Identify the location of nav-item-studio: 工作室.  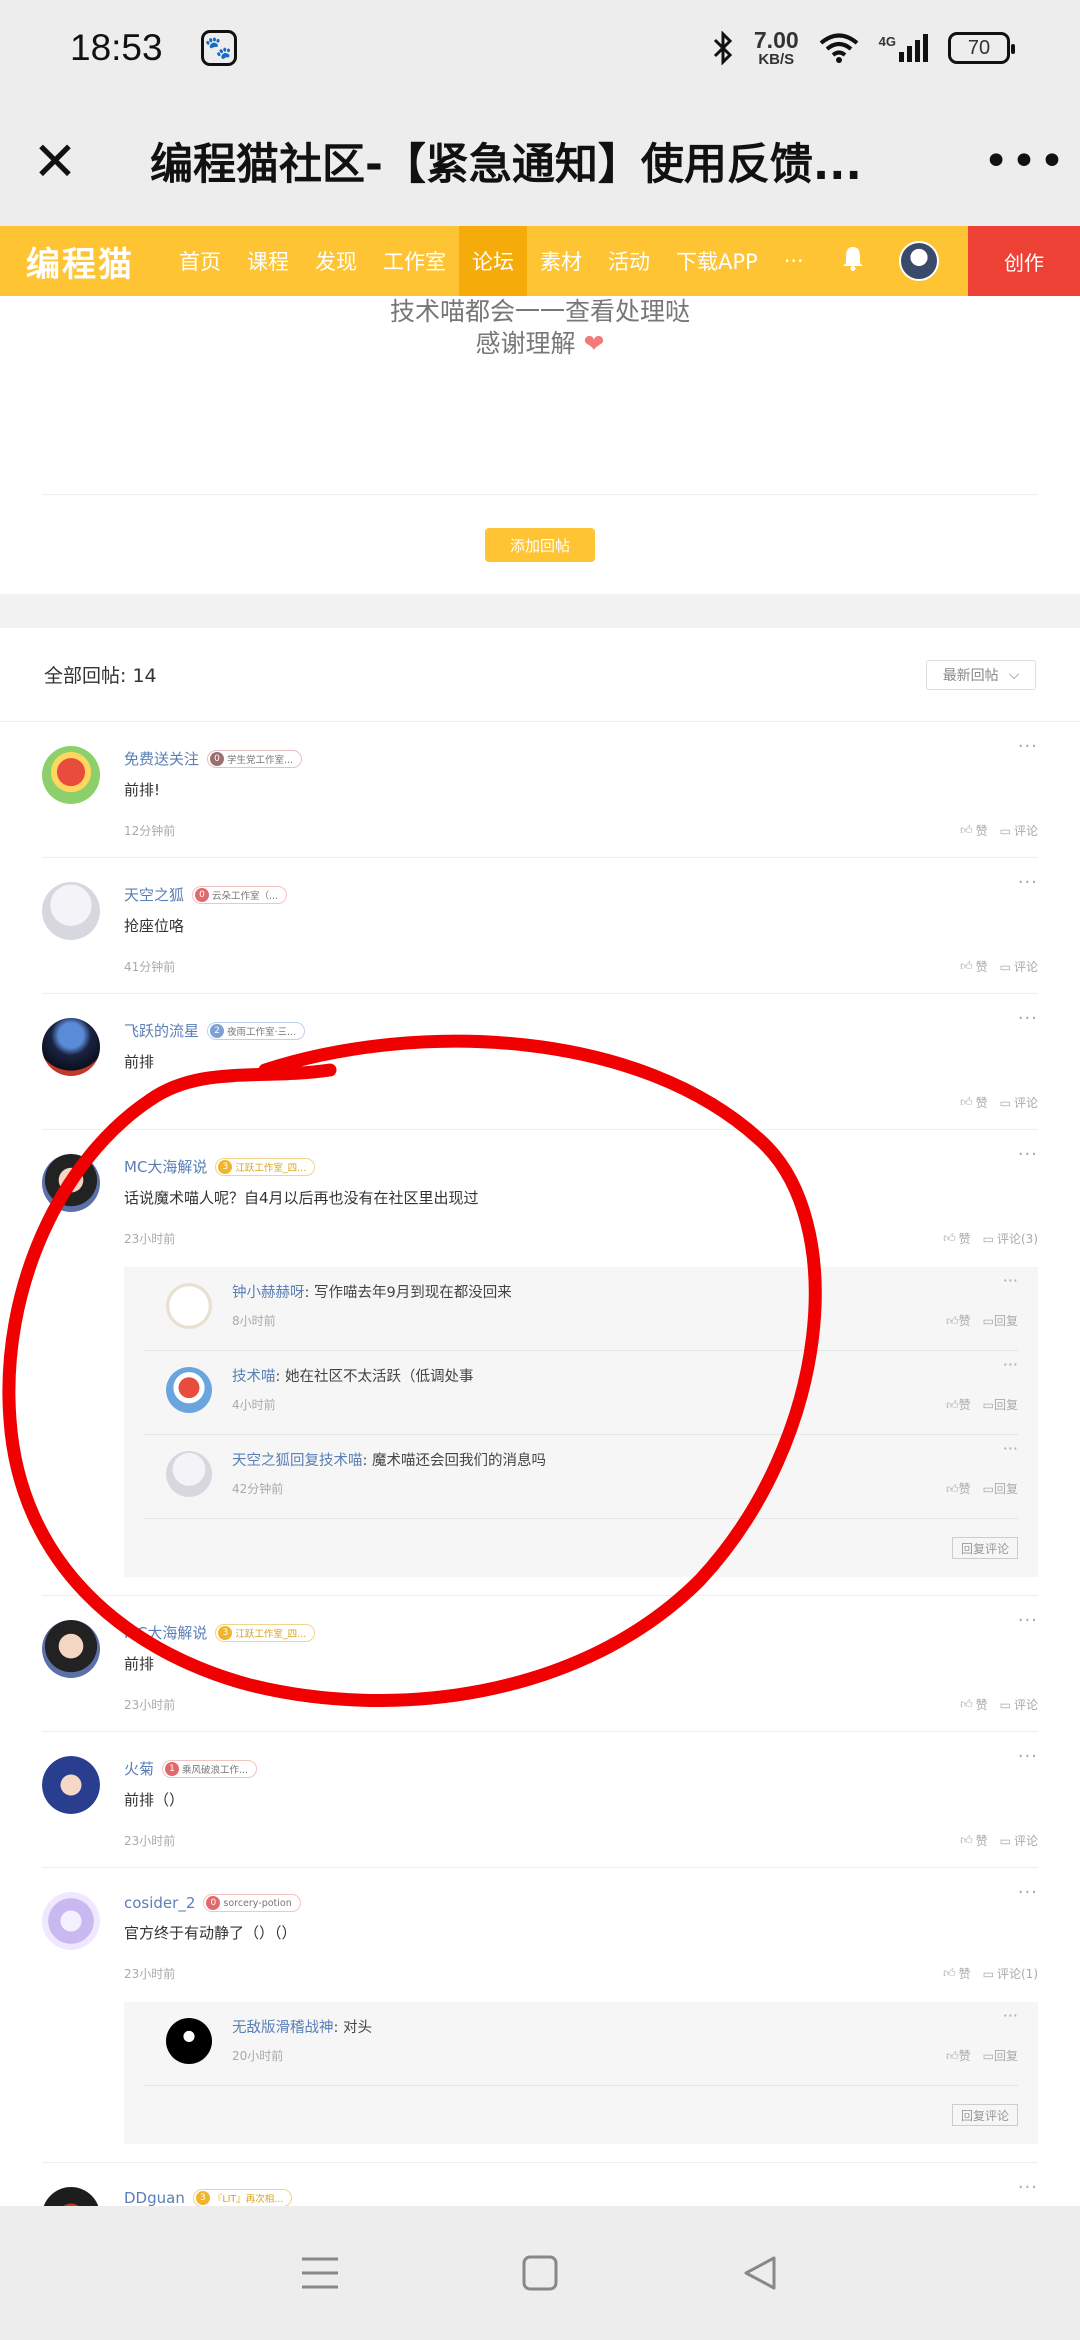
(414, 261).